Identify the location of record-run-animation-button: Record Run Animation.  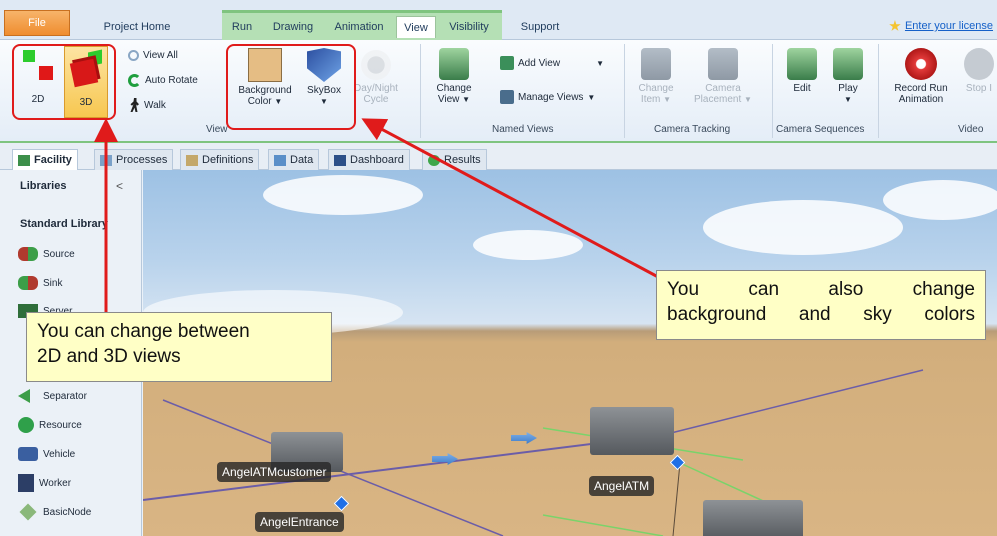
(921, 76).